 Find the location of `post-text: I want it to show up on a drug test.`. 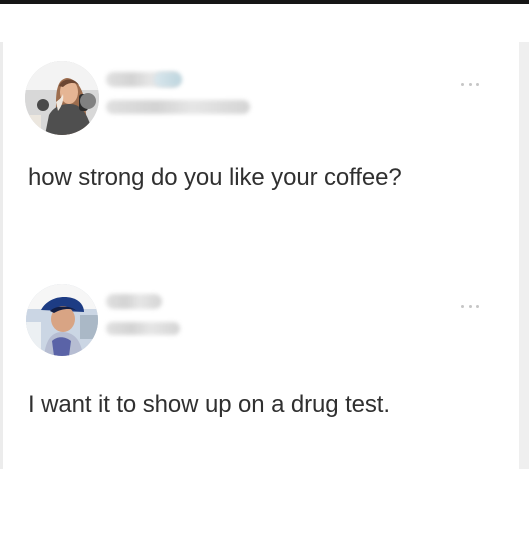

post-text: I want it to show up on a drug test. is located at coordinates (209, 404).